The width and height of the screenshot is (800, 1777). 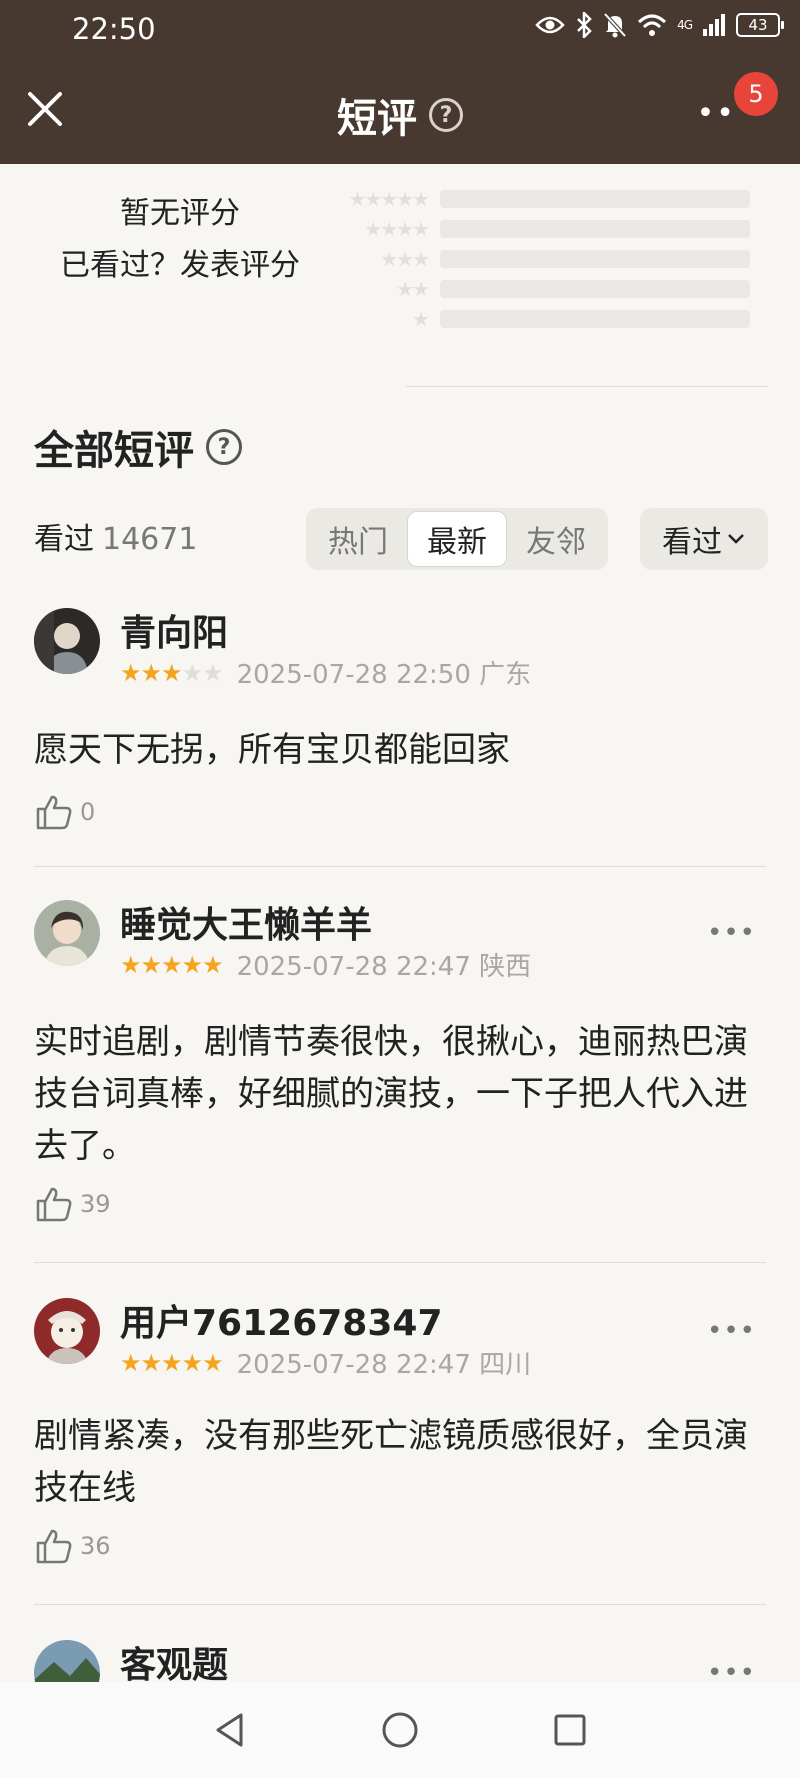 I want to click on comment-author: 睡觉大王懒羊羊, so click(x=246, y=922).